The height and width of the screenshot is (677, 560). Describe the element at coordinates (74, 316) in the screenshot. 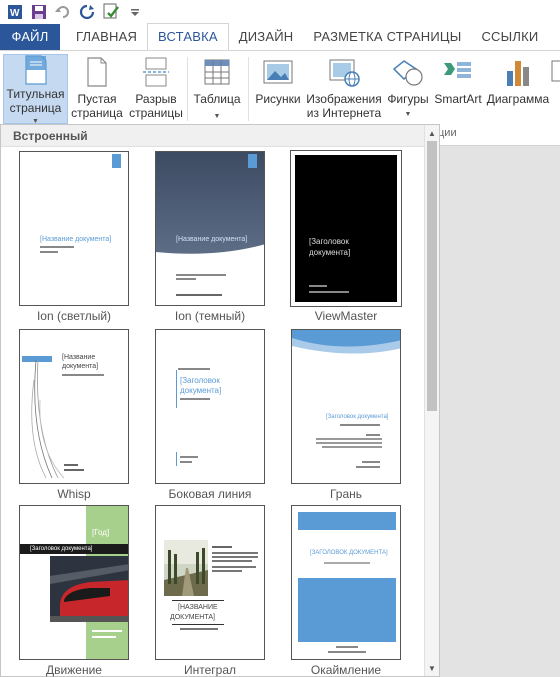

I see `cover-caption: Ion (светлый)` at that location.